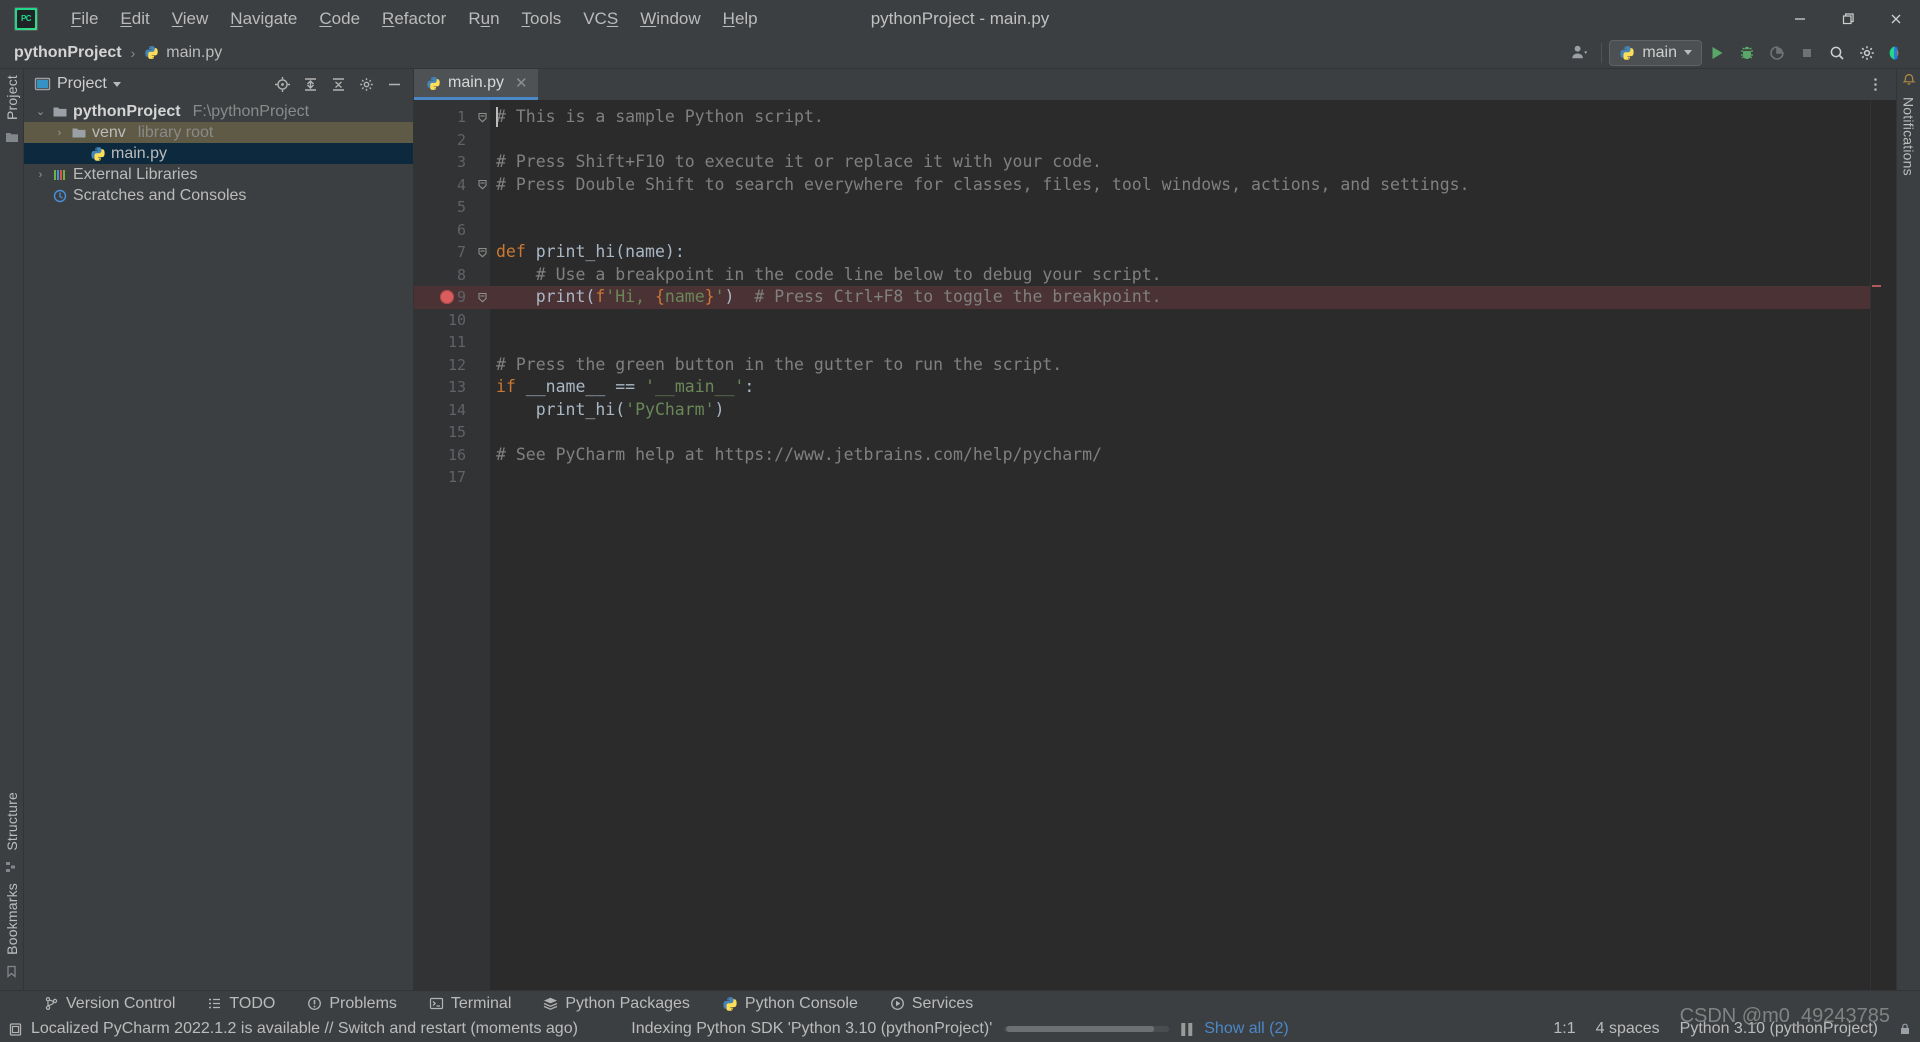 The width and height of the screenshot is (1920, 1042). I want to click on interpreter-selector: Python 3.10 (pythonProject), so click(1779, 1029).